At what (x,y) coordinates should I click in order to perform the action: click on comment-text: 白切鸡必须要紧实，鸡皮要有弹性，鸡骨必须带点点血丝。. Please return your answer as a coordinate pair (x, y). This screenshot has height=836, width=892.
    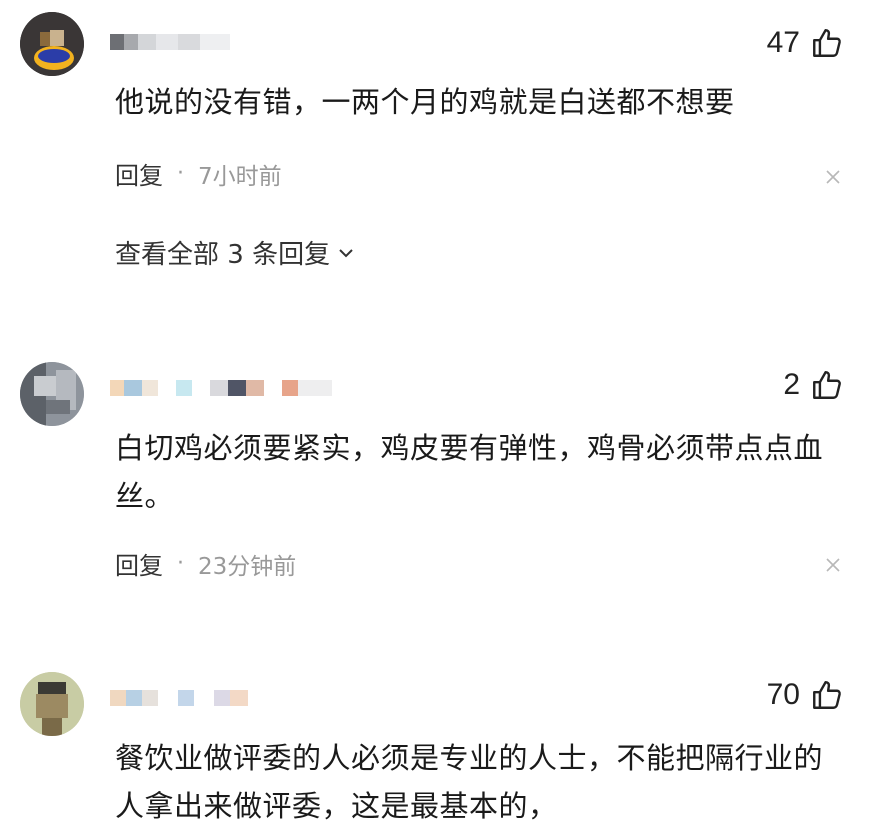
    Looking at the image, I should click on (469, 472).